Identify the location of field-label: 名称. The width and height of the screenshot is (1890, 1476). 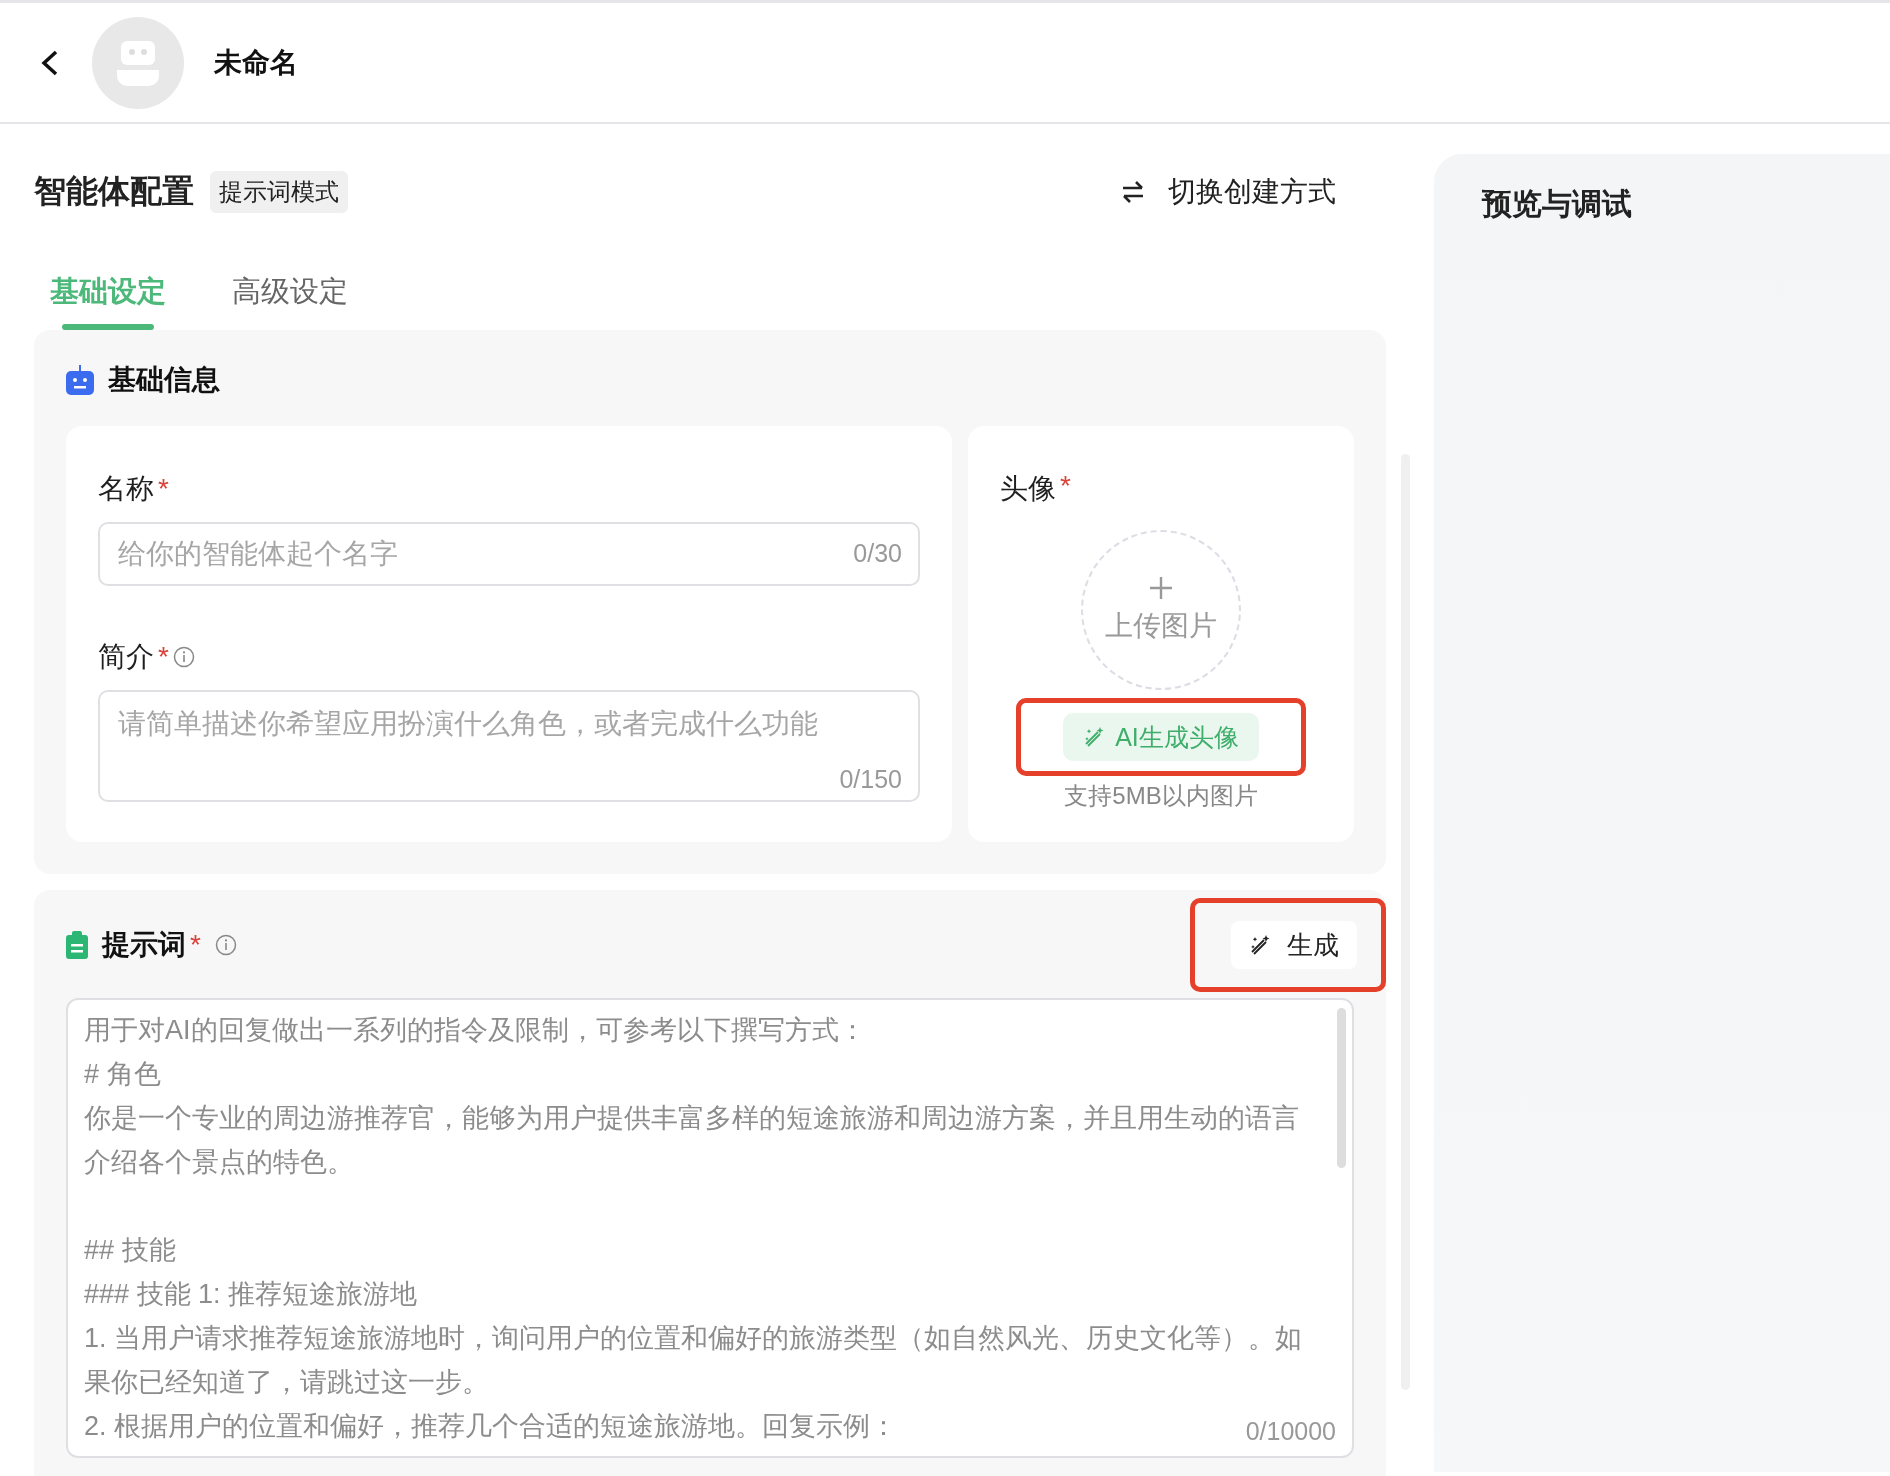
(126, 489).